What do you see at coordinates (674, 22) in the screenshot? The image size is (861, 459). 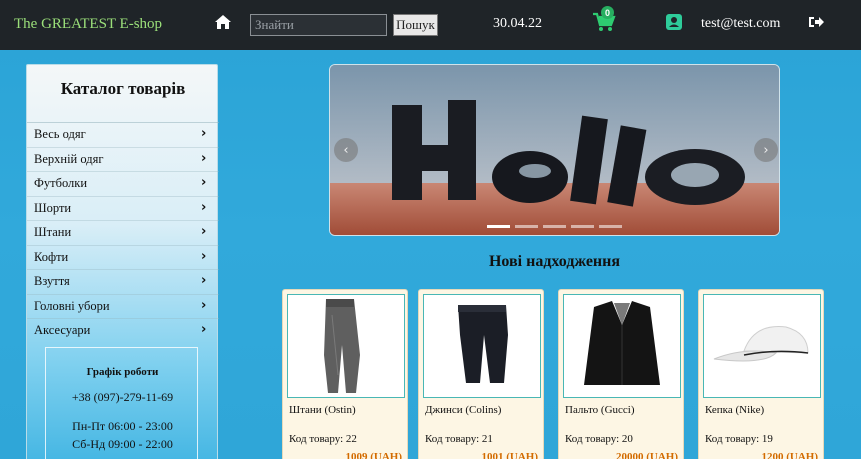 I see `user-icon` at bounding box center [674, 22].